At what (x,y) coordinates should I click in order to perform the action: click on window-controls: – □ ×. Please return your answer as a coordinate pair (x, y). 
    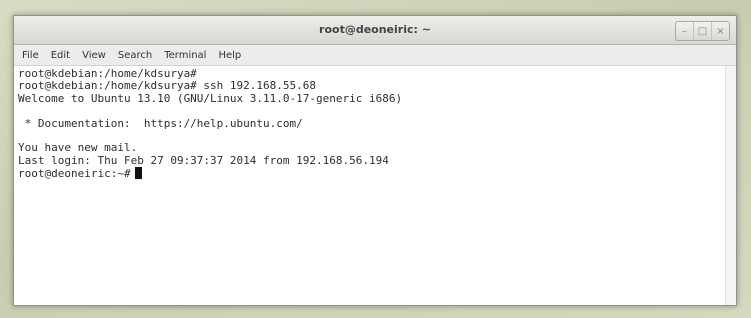
    Looking at the image, I should click on (702, 31).